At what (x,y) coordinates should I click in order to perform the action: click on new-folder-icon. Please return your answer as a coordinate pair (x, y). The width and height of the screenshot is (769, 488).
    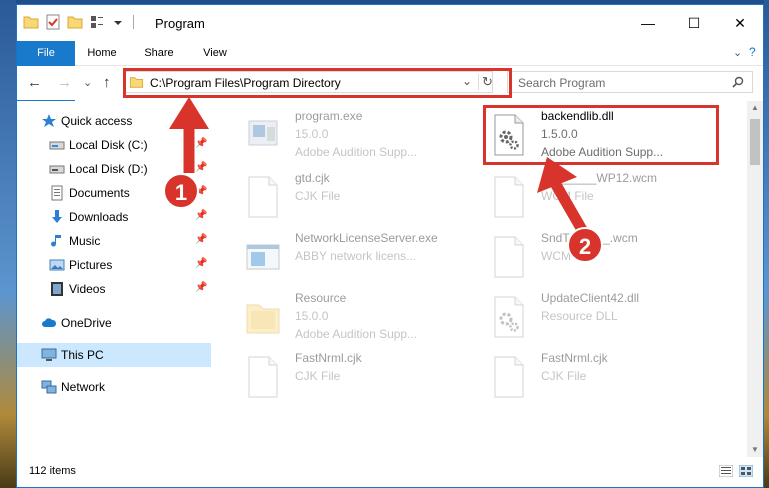
    Looking at the image, I should click on (75, 22).